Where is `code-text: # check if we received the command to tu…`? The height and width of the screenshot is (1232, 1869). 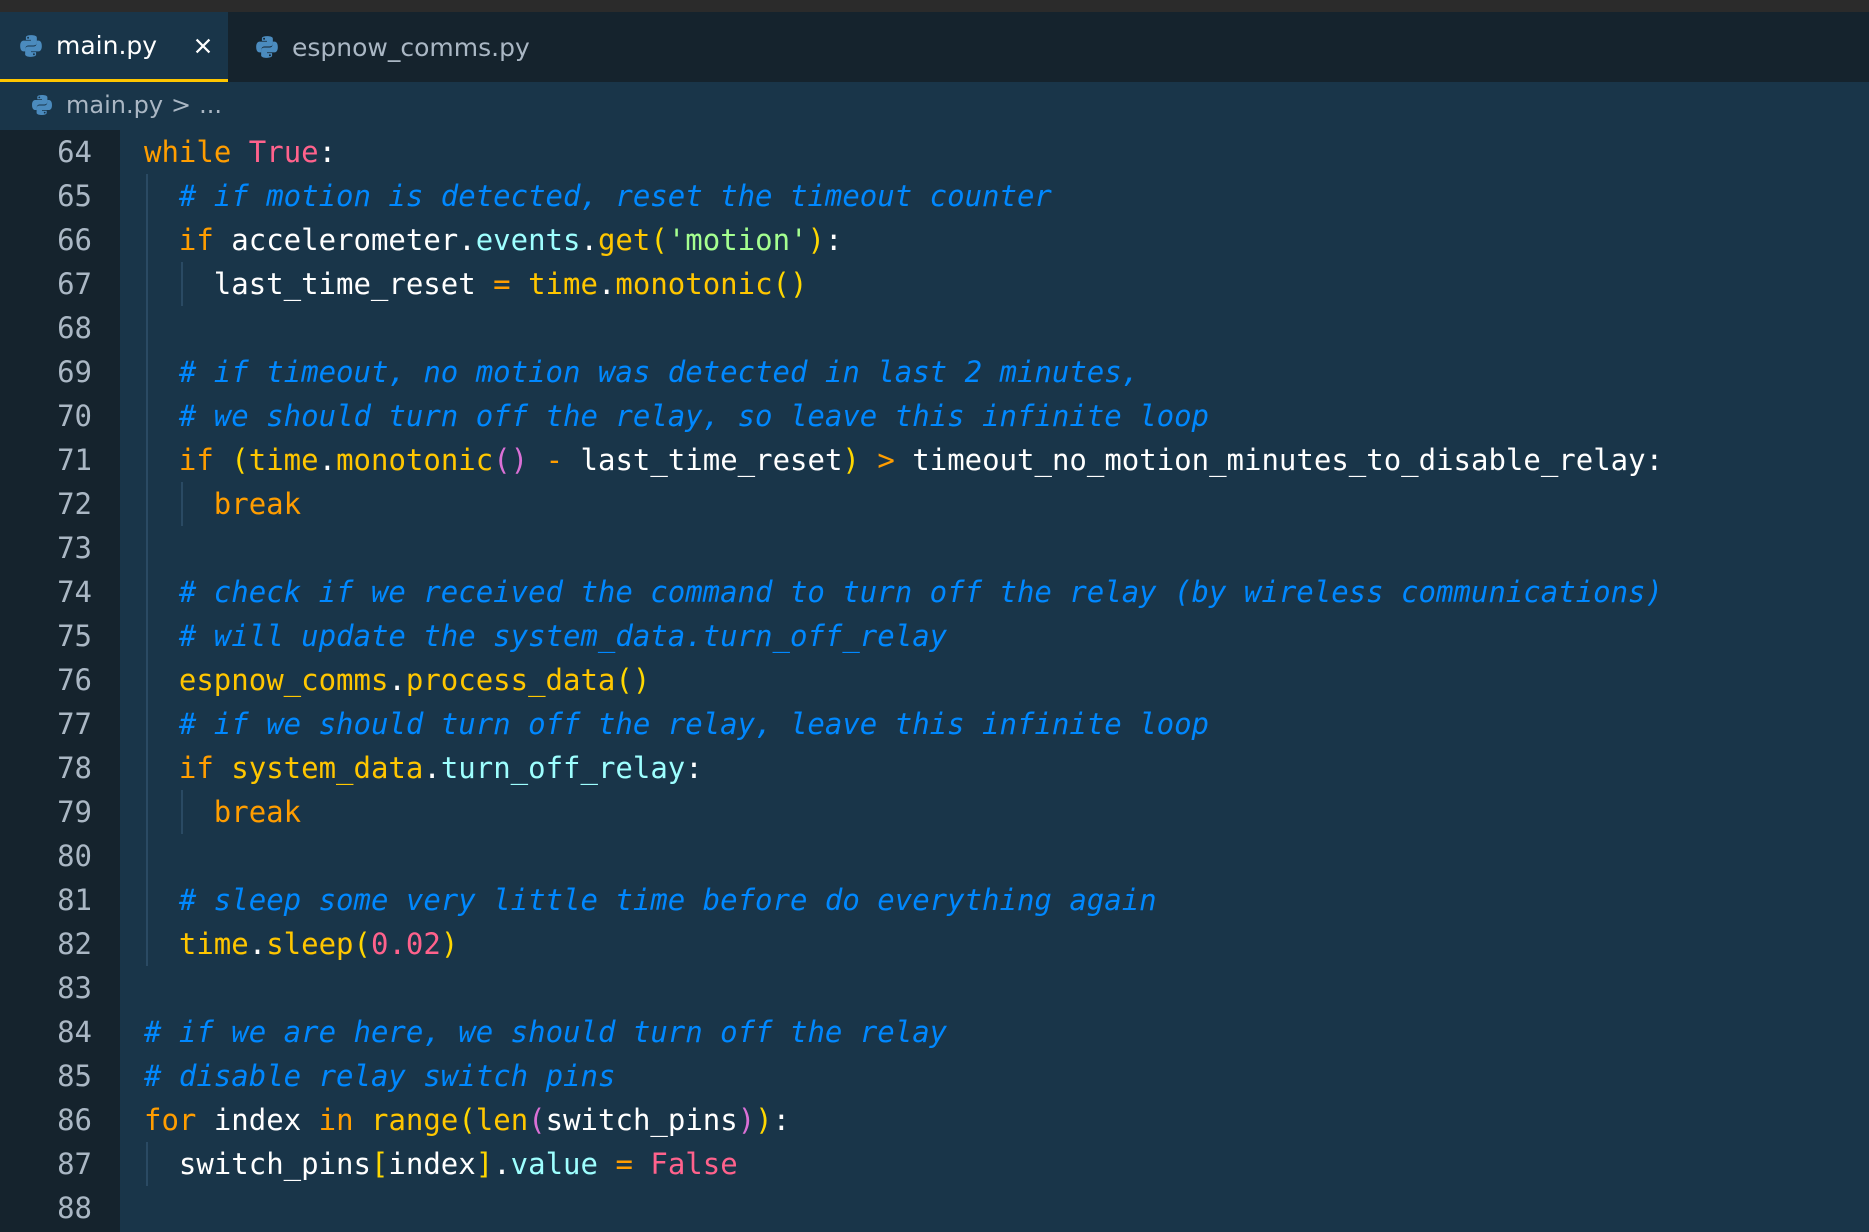 code-text: # check if we received the command to tu… is located at coordinates (921, 592).